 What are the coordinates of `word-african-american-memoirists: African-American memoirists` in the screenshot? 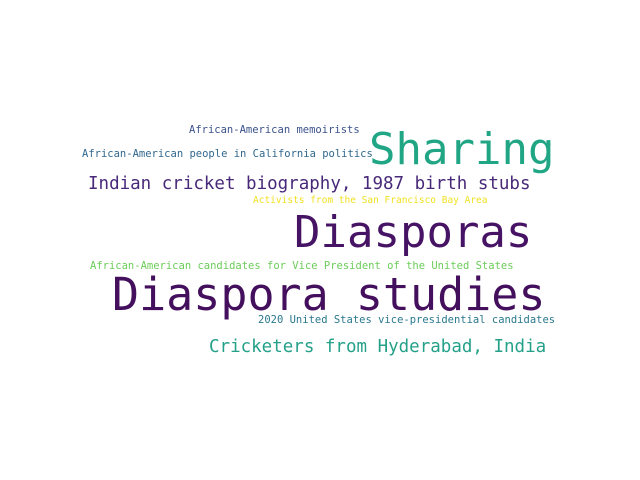 It's located at (274, 130).